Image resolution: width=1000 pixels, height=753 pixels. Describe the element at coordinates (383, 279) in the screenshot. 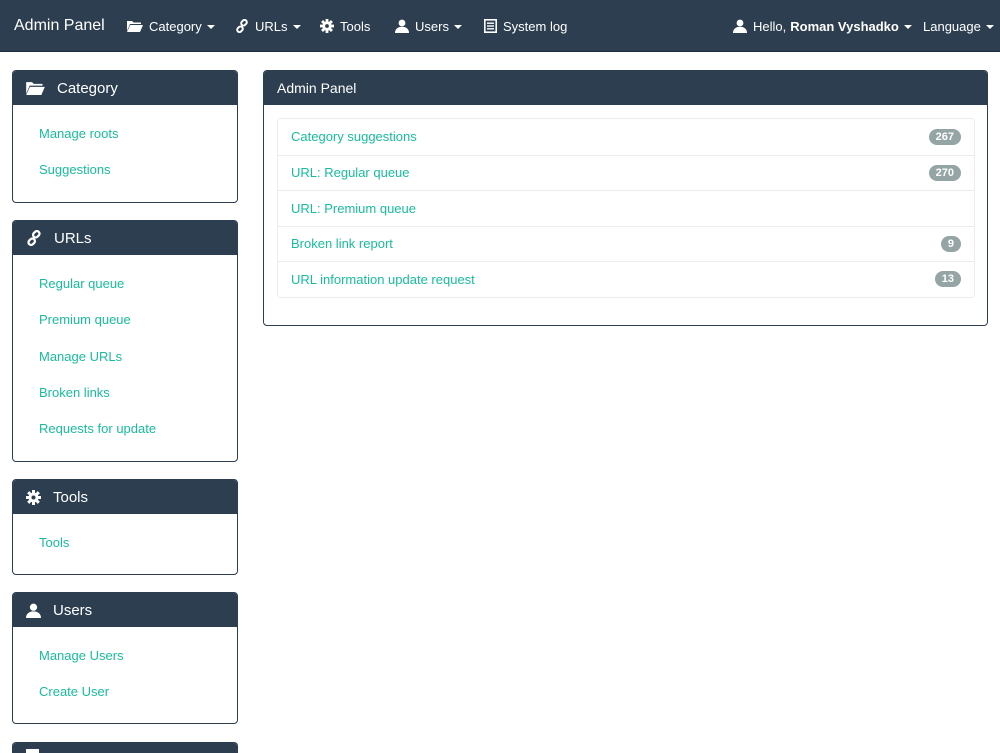

I see `list-item-label: URL information update request` at that location.